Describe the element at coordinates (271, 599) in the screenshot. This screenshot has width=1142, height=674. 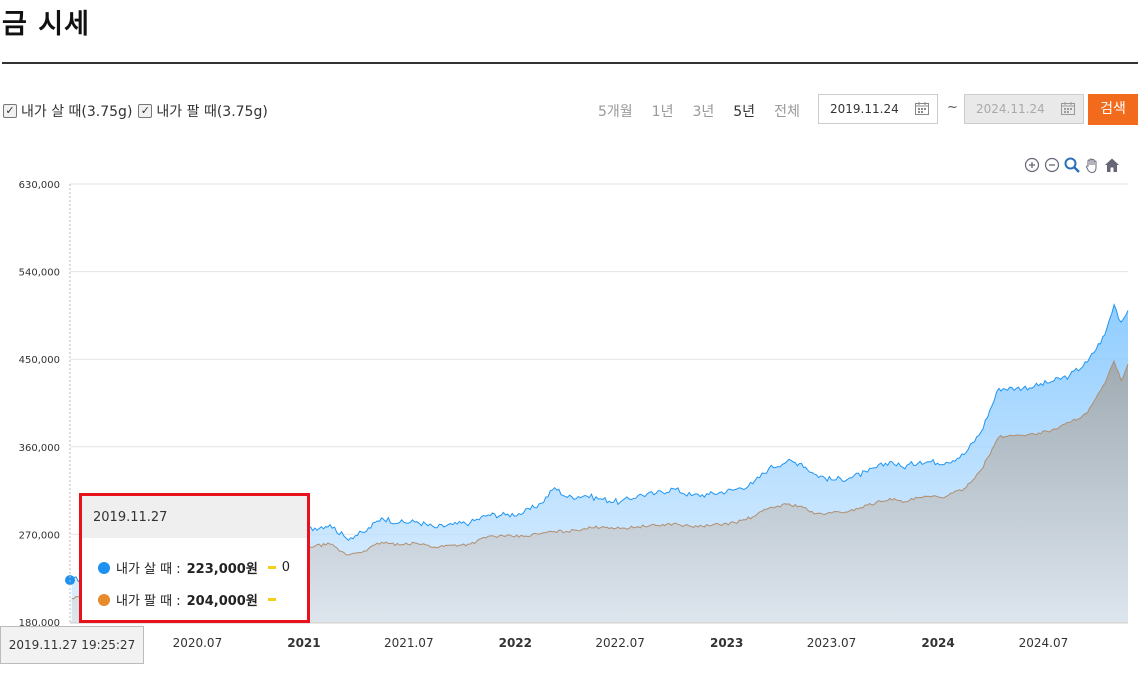
I see `sell-change-marker` at that location.